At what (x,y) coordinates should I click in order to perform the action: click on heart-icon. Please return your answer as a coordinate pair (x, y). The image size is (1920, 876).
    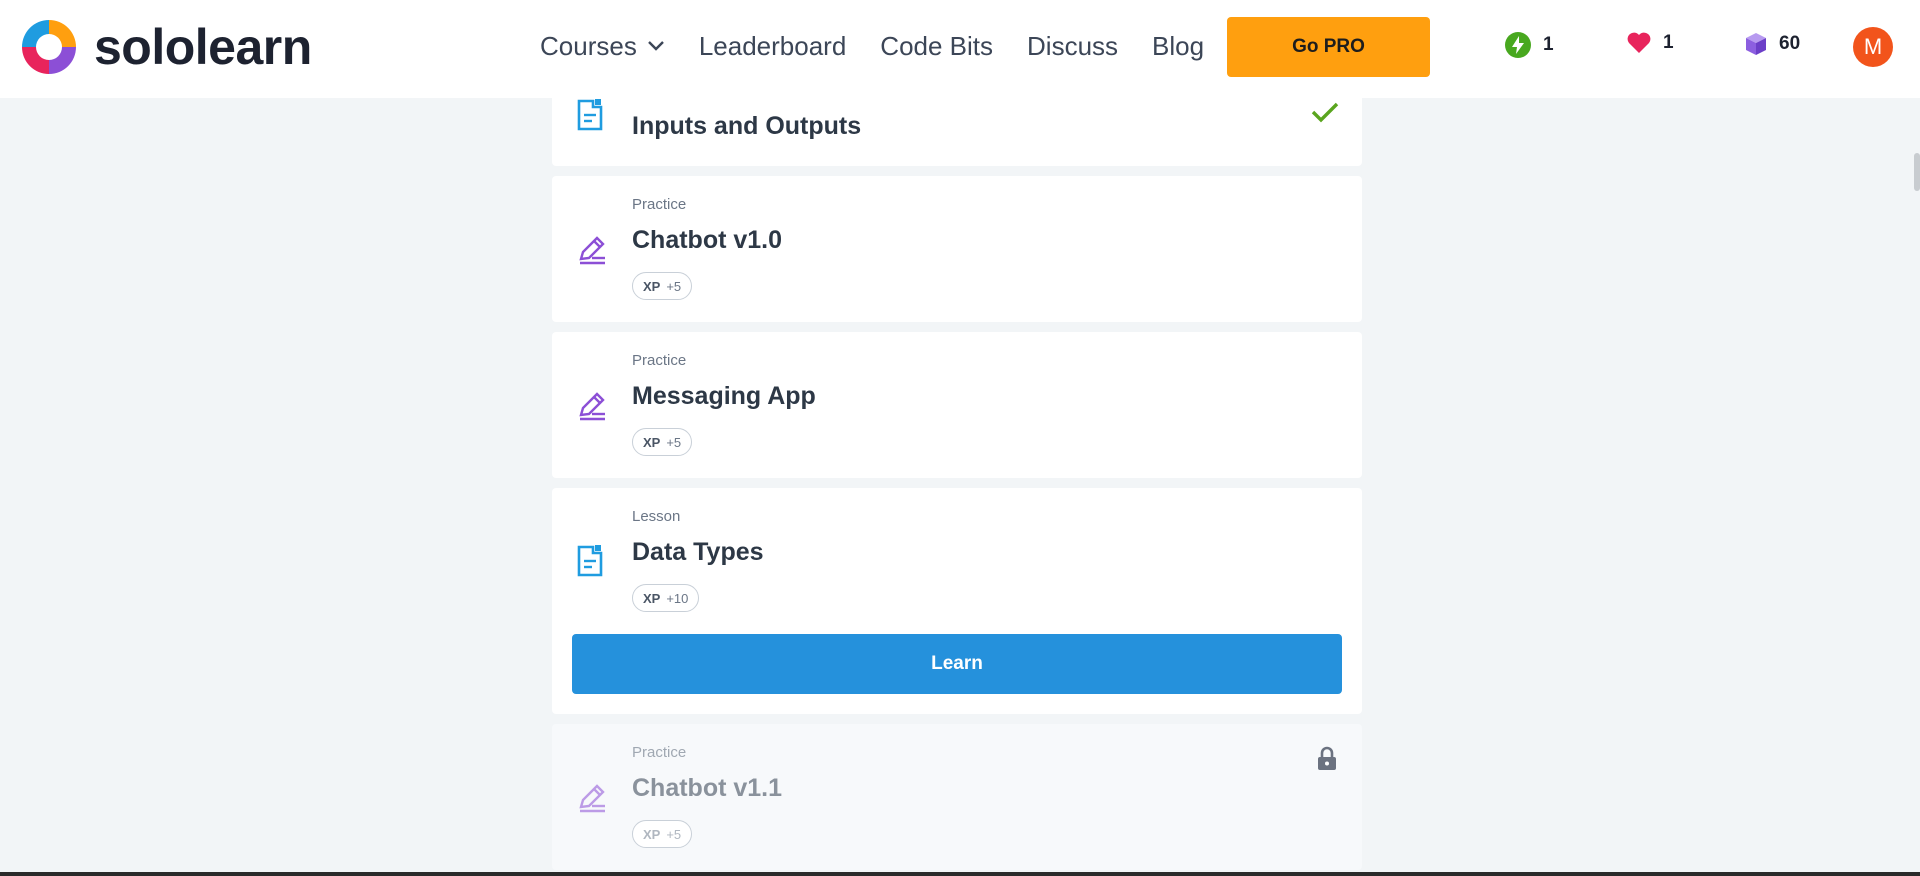
    Looking at the image, I should click on (1639, 42).